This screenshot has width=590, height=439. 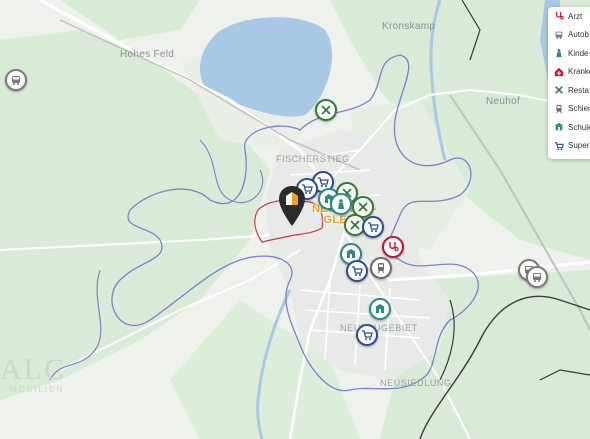 I want to click on place-label-neuhof: Neuhof, so click(x=503, y=101).